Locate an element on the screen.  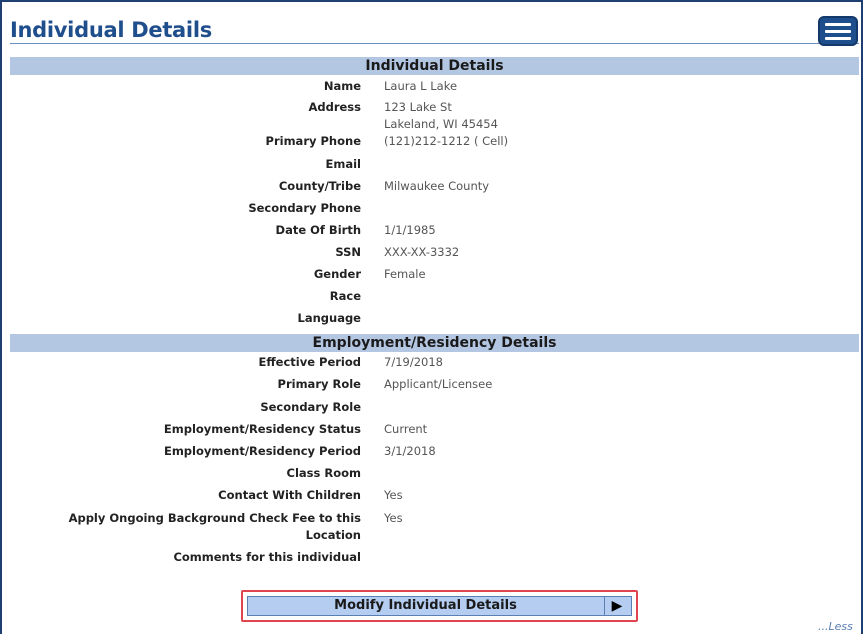
field-value: Milwaukee County is located at coordinates (437, 186).